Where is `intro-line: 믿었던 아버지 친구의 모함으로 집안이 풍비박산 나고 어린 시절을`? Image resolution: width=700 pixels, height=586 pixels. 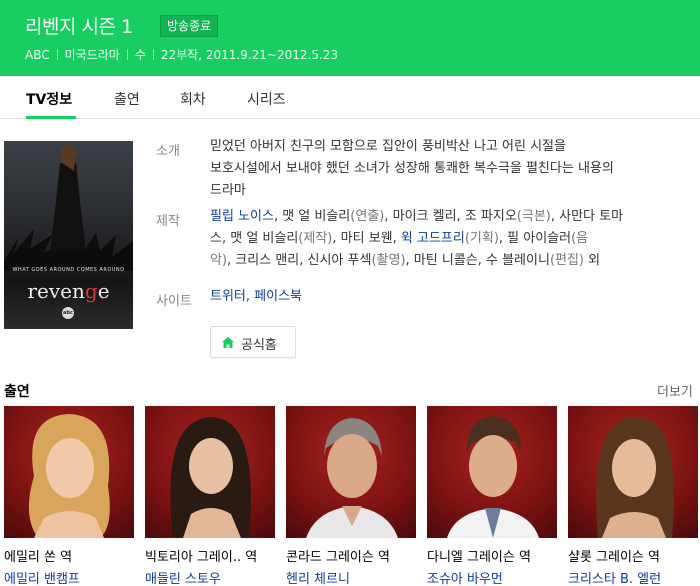 intro-line: 믿었던 아버지 친구의 모함으로 집안이 풍비박산 나고 어린 시절을 is located at coordinates (388, 146).